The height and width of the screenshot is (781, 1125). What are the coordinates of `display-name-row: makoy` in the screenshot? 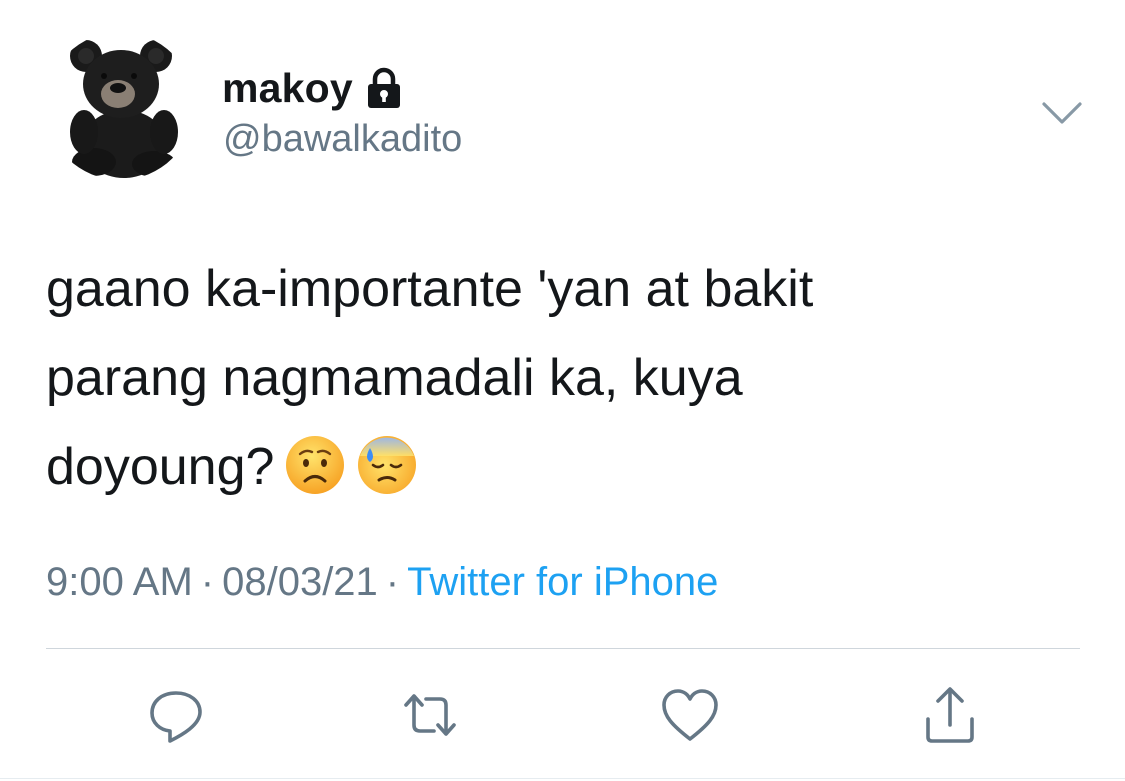 It's located at (312, 88).